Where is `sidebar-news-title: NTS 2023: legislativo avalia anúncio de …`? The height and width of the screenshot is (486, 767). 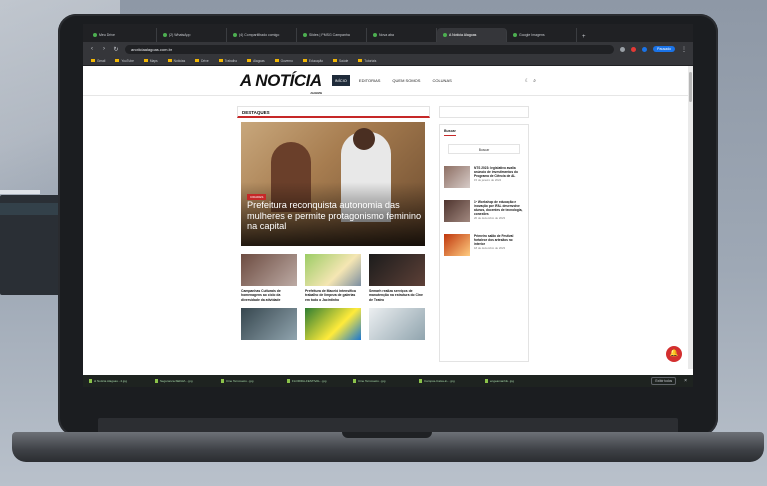
sidebar-news-title: NTS 2023: legislativo avalia anúncio de … is located at coordinates (499, 172).